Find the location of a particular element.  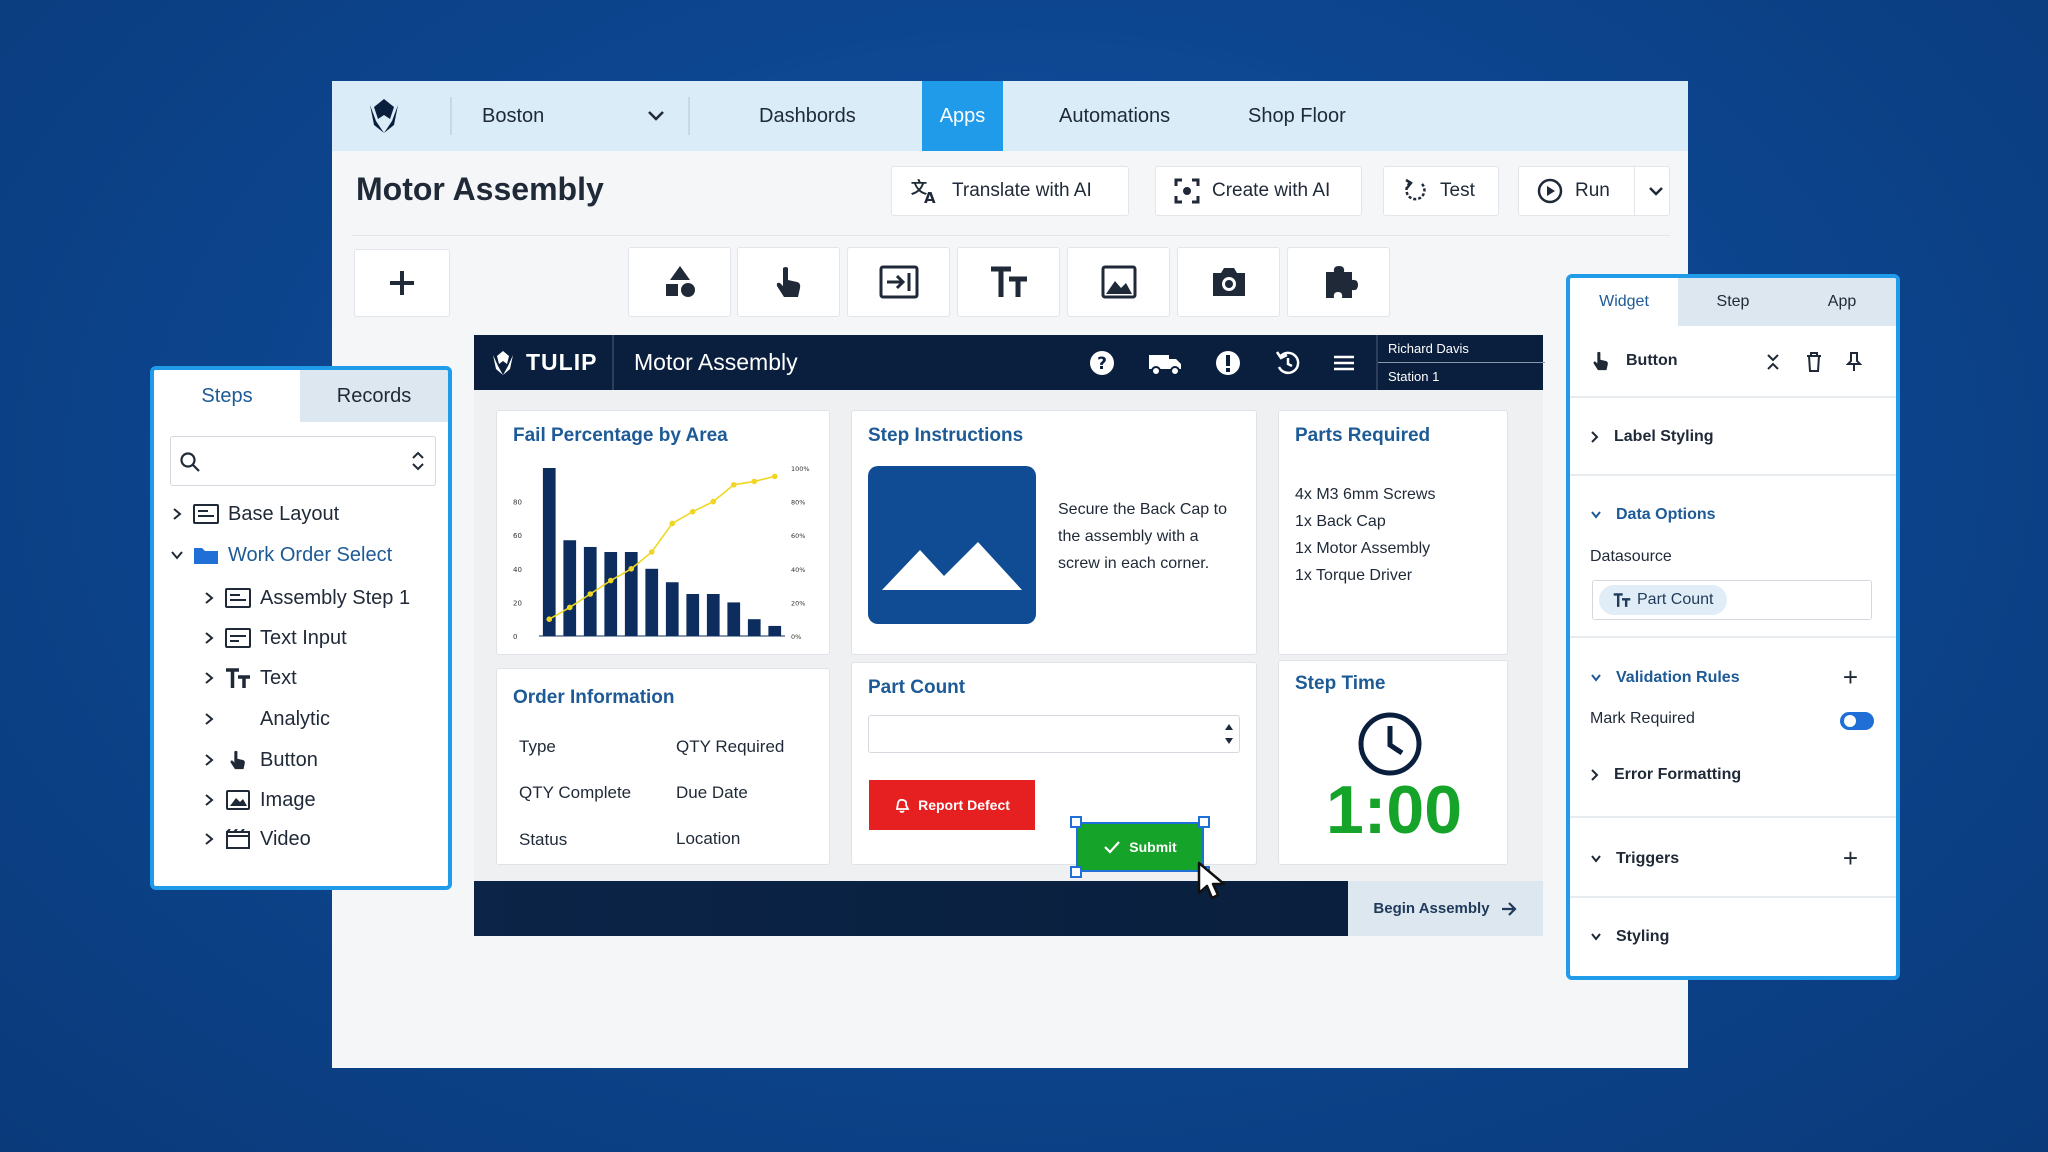

text-tool is located at coordinates (1008, 282).